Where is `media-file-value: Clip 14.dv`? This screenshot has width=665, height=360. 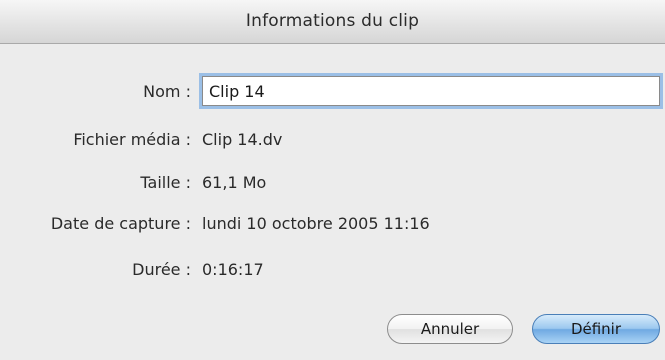
media-file-value: Clip 14.dv is located at coordinates (242, 139).